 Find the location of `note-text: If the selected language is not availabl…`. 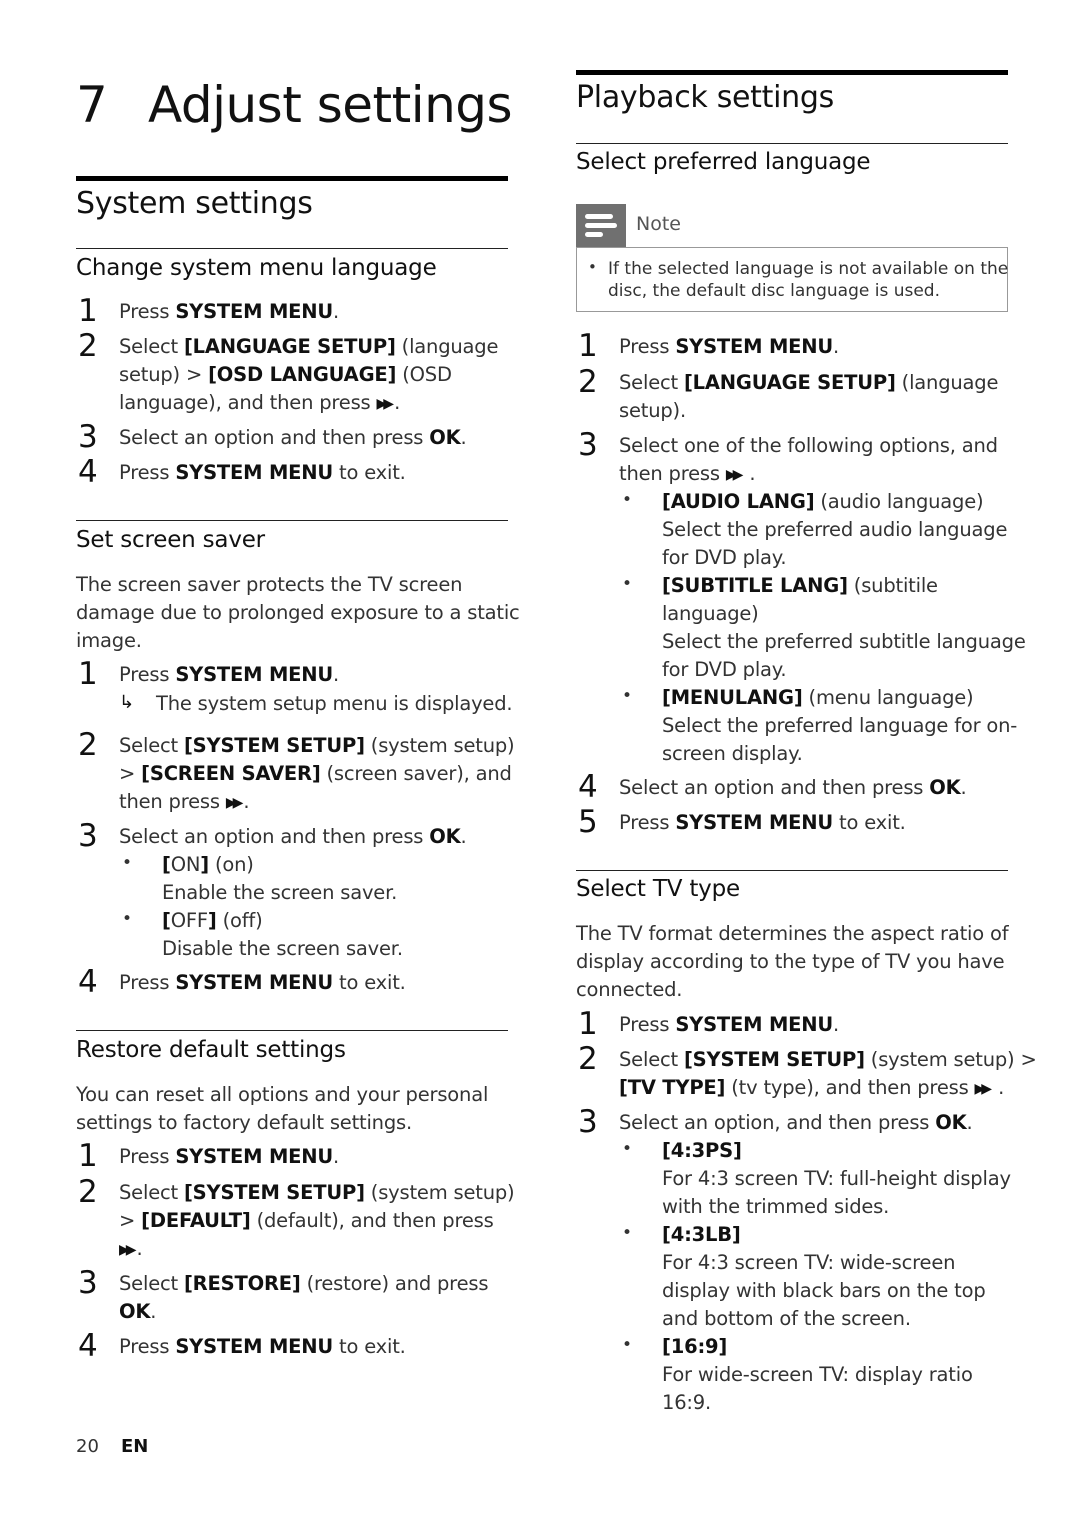

note-text: If the selected language is not availabl… is located at coordinates (808, 280).